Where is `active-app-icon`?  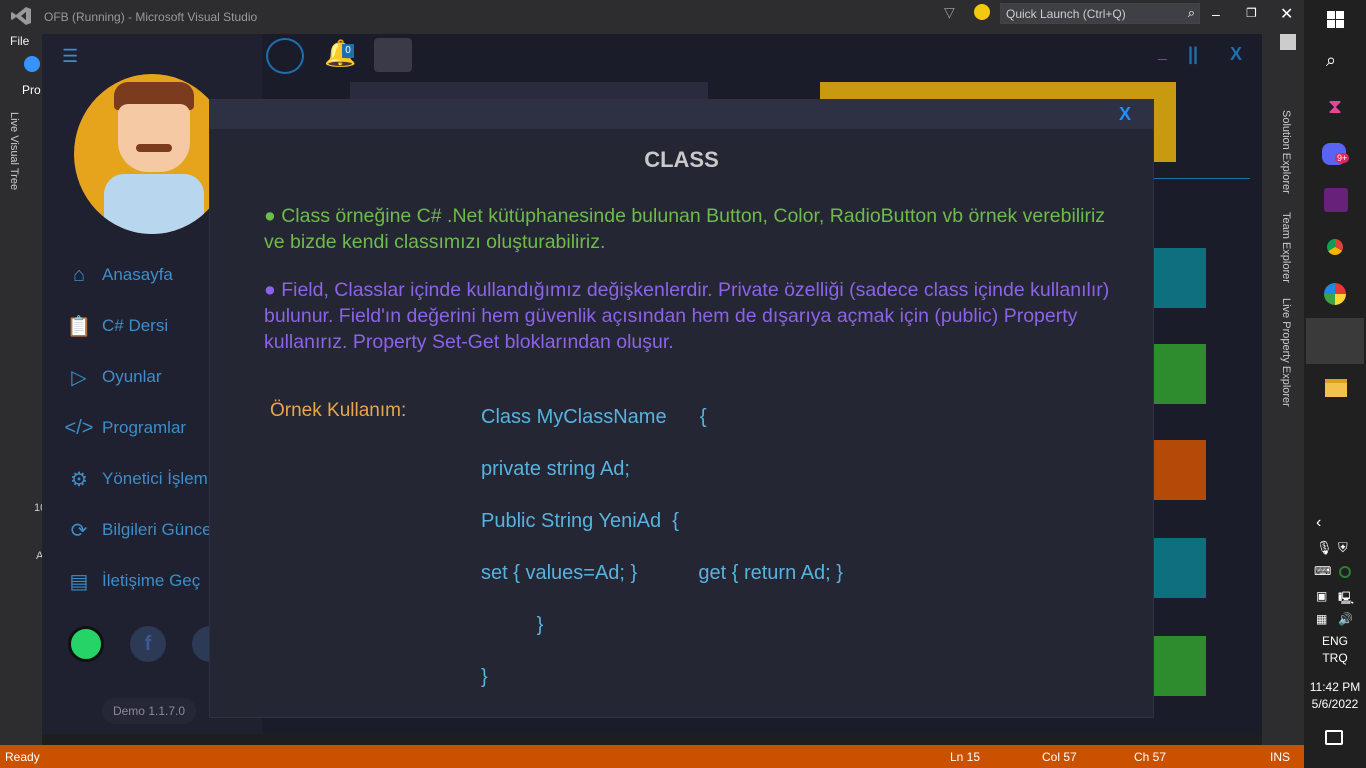 active-app-icon is located at coordinates (1335, 341).